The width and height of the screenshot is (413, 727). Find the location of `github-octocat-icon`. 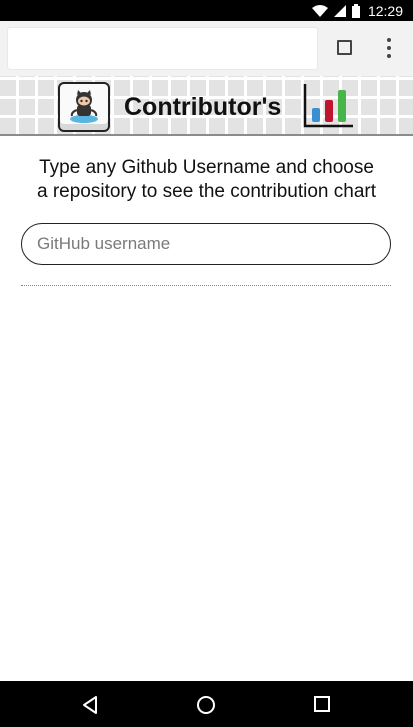

github-octocat-icon is located at coordinates (84, 107).